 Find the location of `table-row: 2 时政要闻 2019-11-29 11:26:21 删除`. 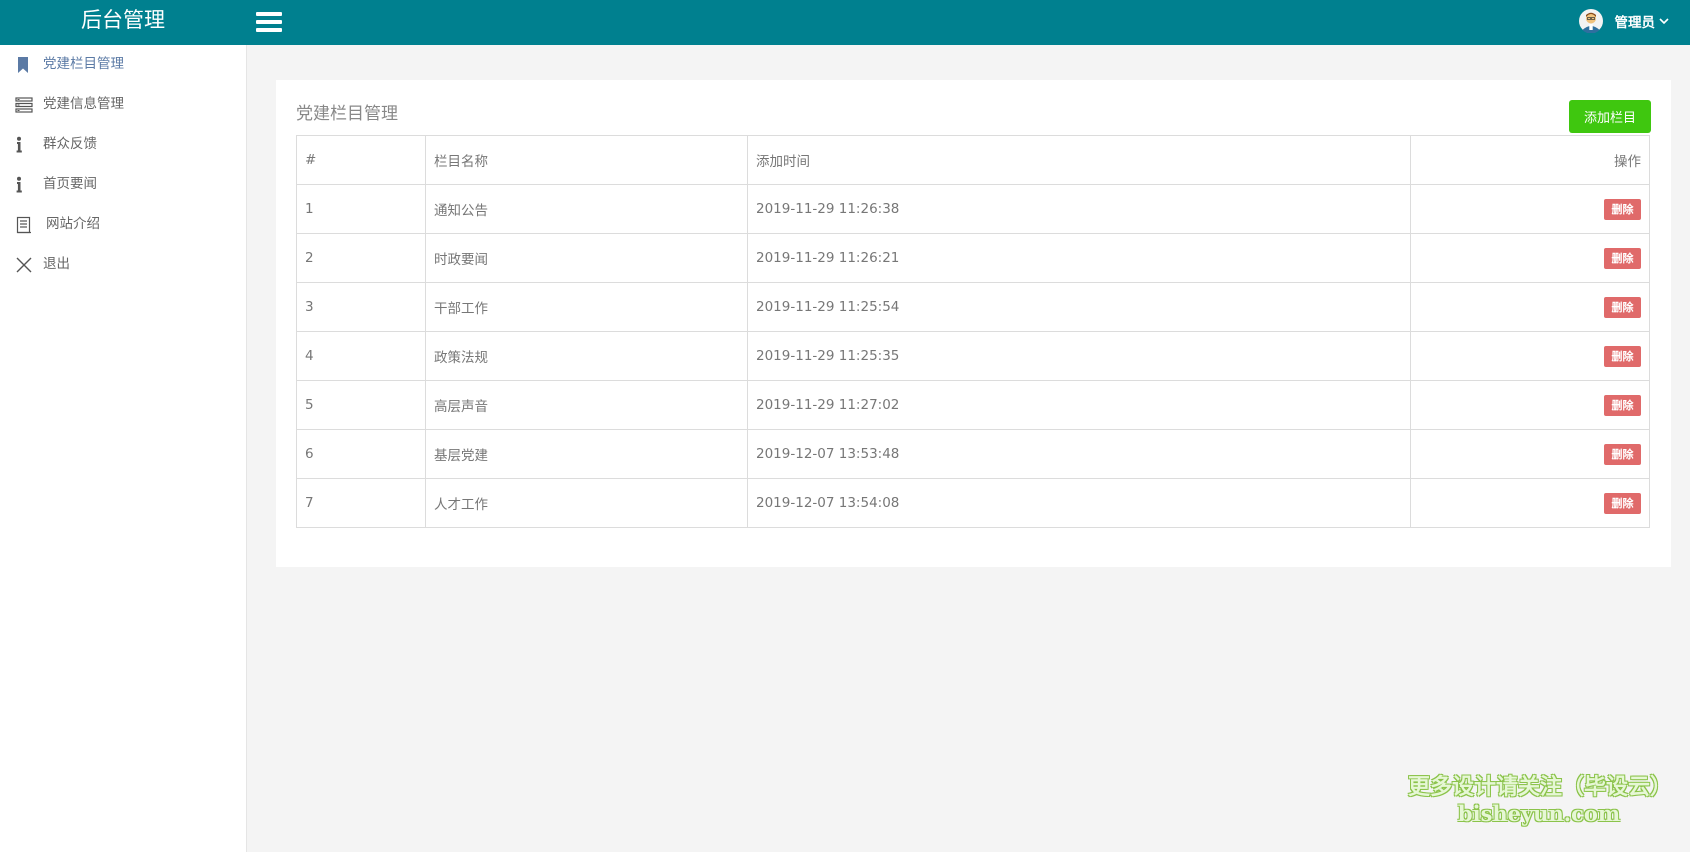

table-row: 2 时政要闻 2019-11-29 11:26:21 删除 is located at coordinates (973, 258).